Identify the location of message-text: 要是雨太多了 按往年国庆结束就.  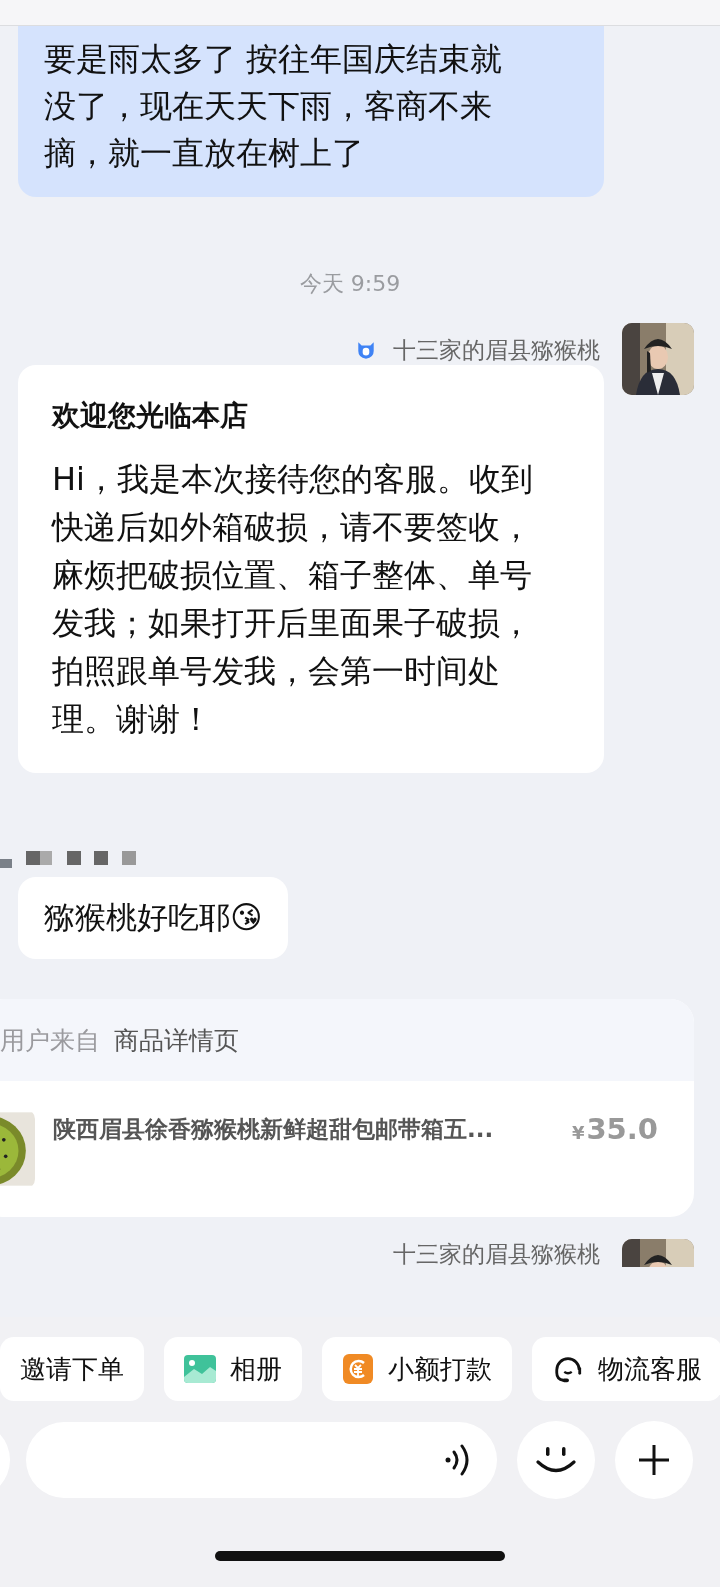
(274, 59).